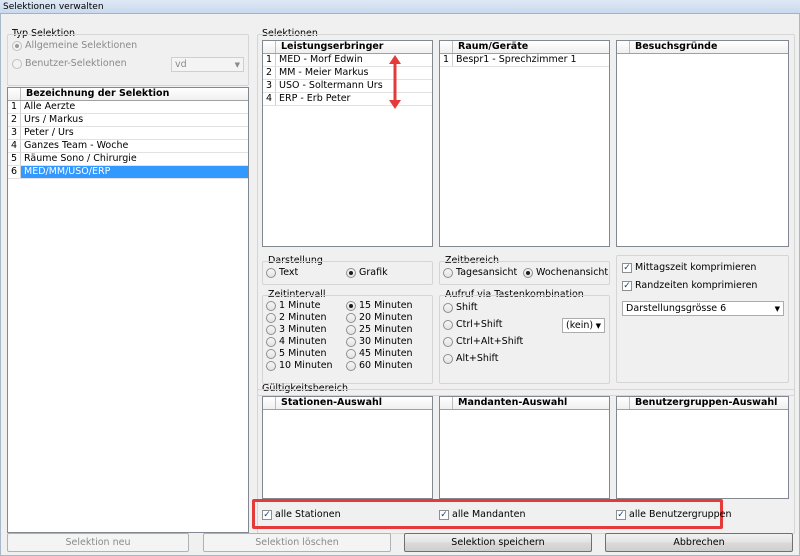  What do you see at coordinates (297, 542) in the screenshot?
I see `selektion-loeschen-button: Selektion löschen` at bounding box center [297, 542].